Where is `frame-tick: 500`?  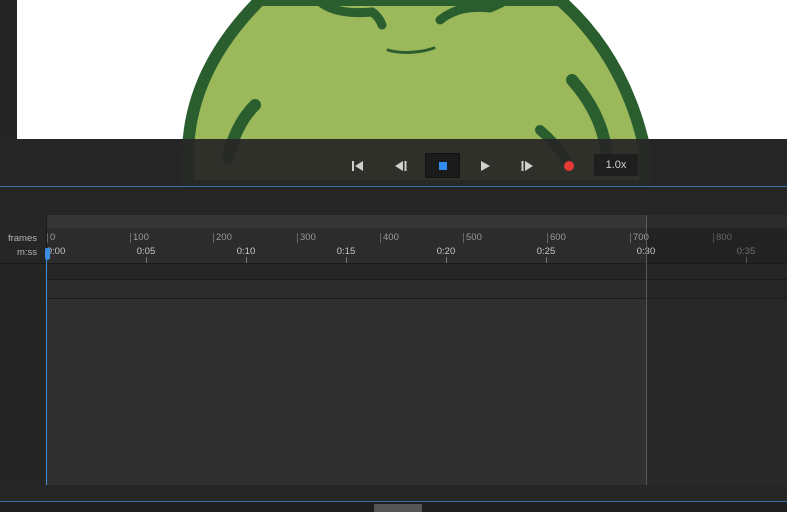
frame-tick: 500 is located at coordinates (472, 238).